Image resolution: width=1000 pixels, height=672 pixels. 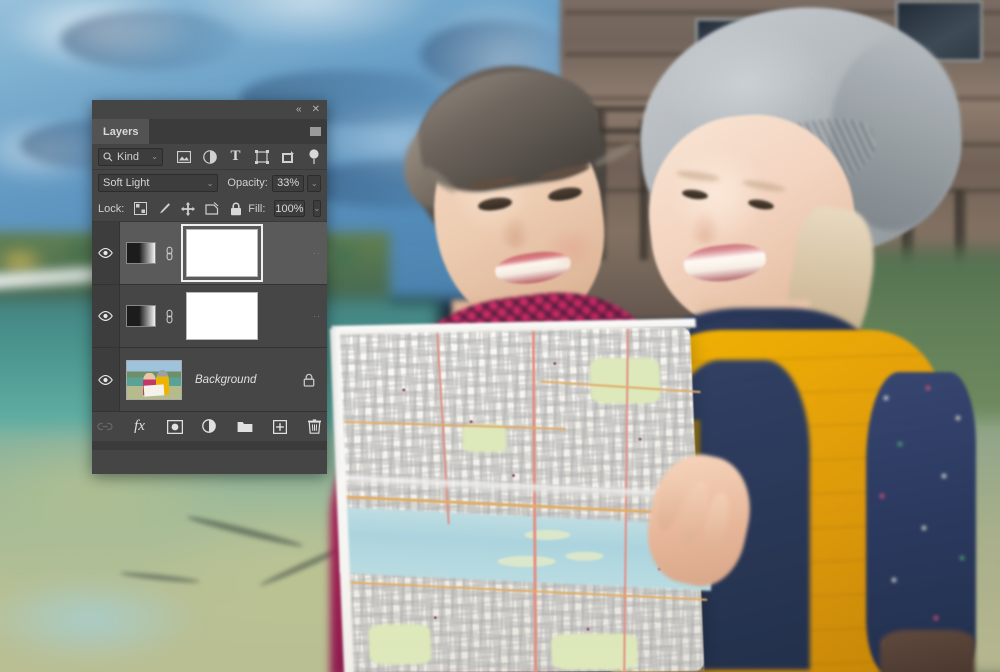 I want to click on tab-layers: Layers, so click(x=121, y=131).